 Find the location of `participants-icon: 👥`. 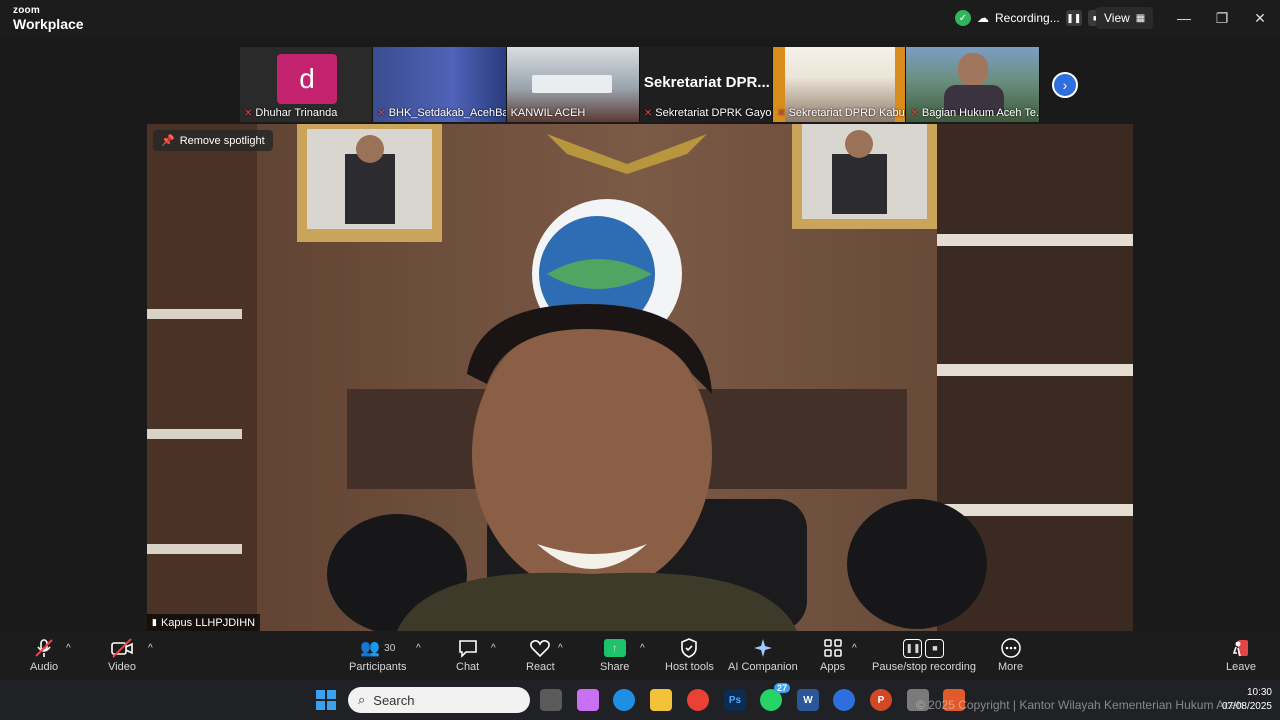

participants-icon: 👥 is located at coordinates (370, 648).